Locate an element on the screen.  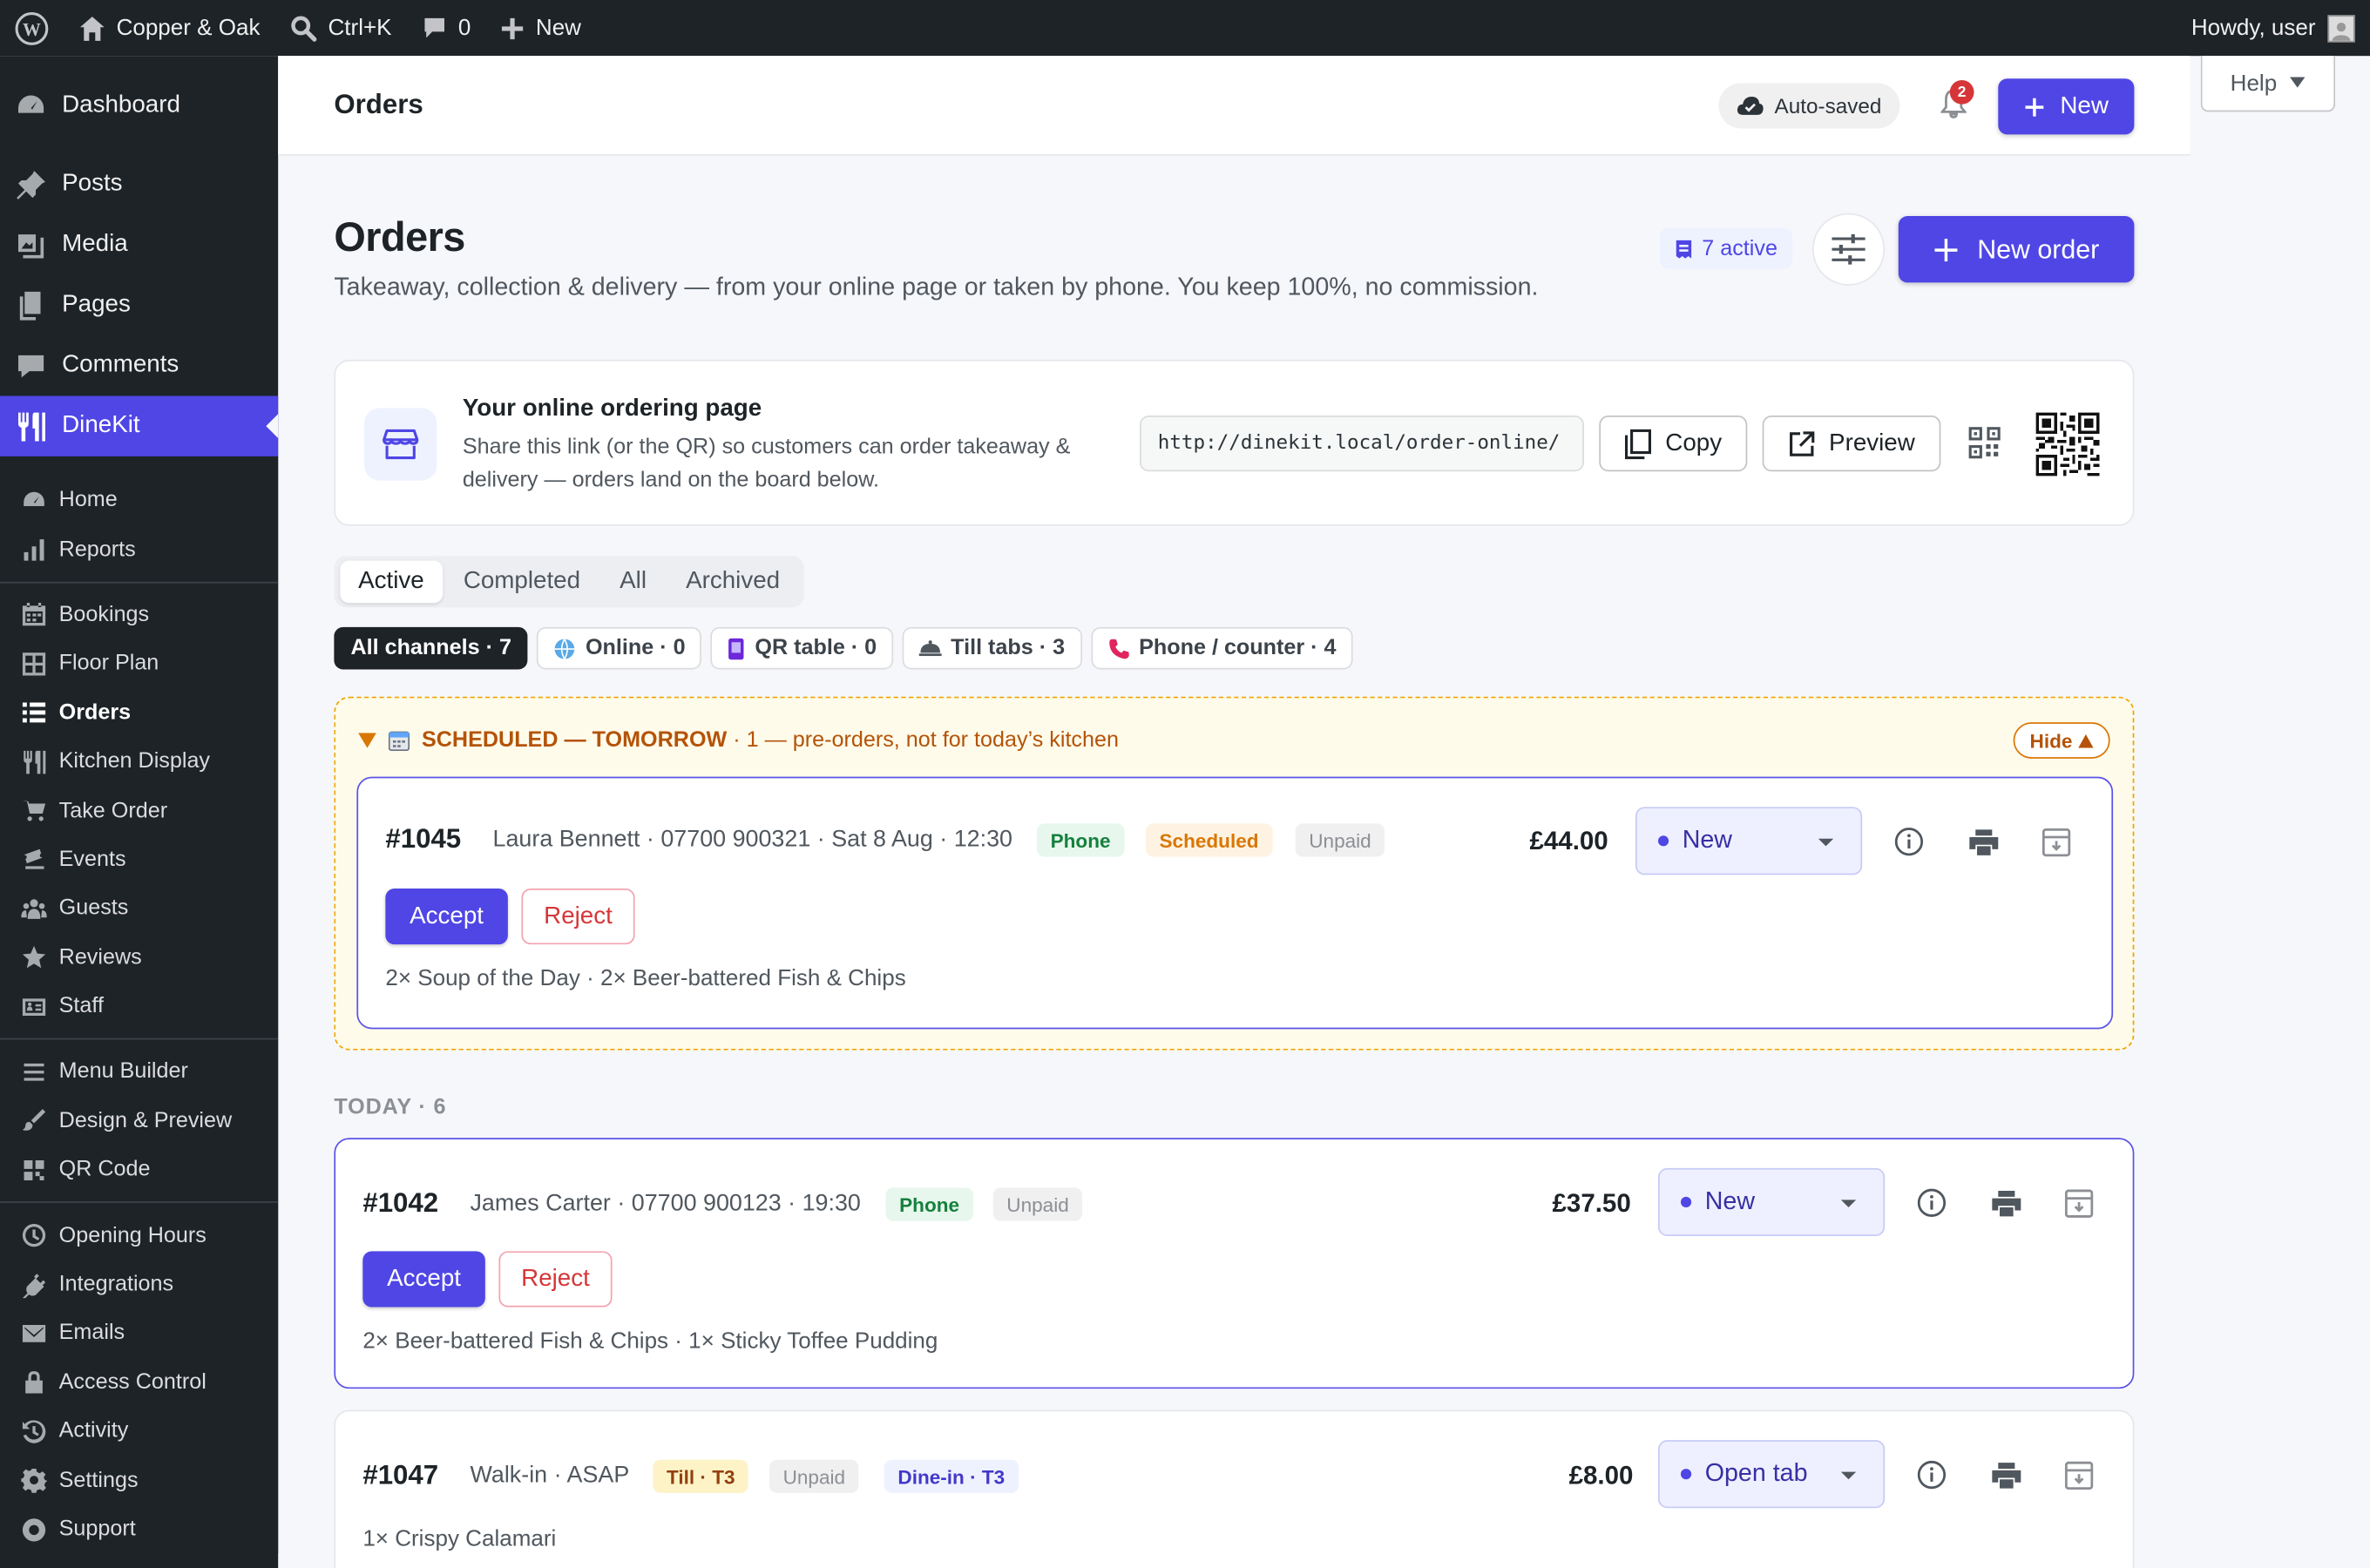
site-name: Copper & Oak is located at coordinates (188, 28).